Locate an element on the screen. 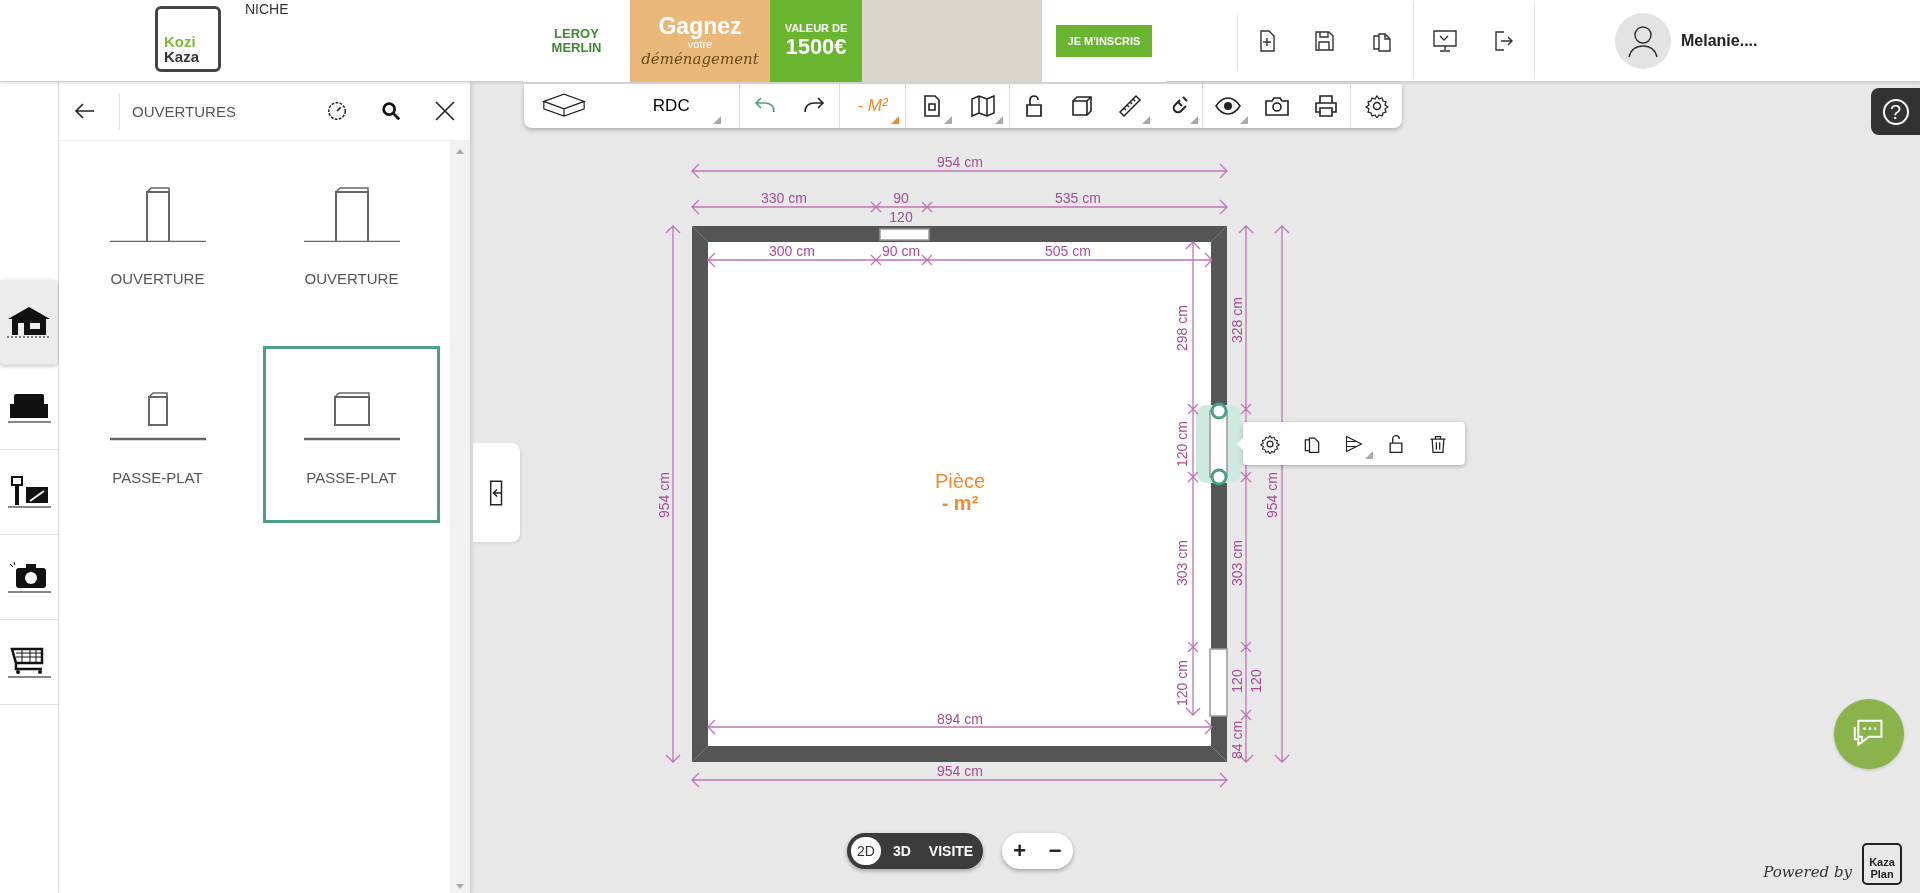 This screenshot has width=1920, height=893. camera-icon is located at coordinates (29, 577).